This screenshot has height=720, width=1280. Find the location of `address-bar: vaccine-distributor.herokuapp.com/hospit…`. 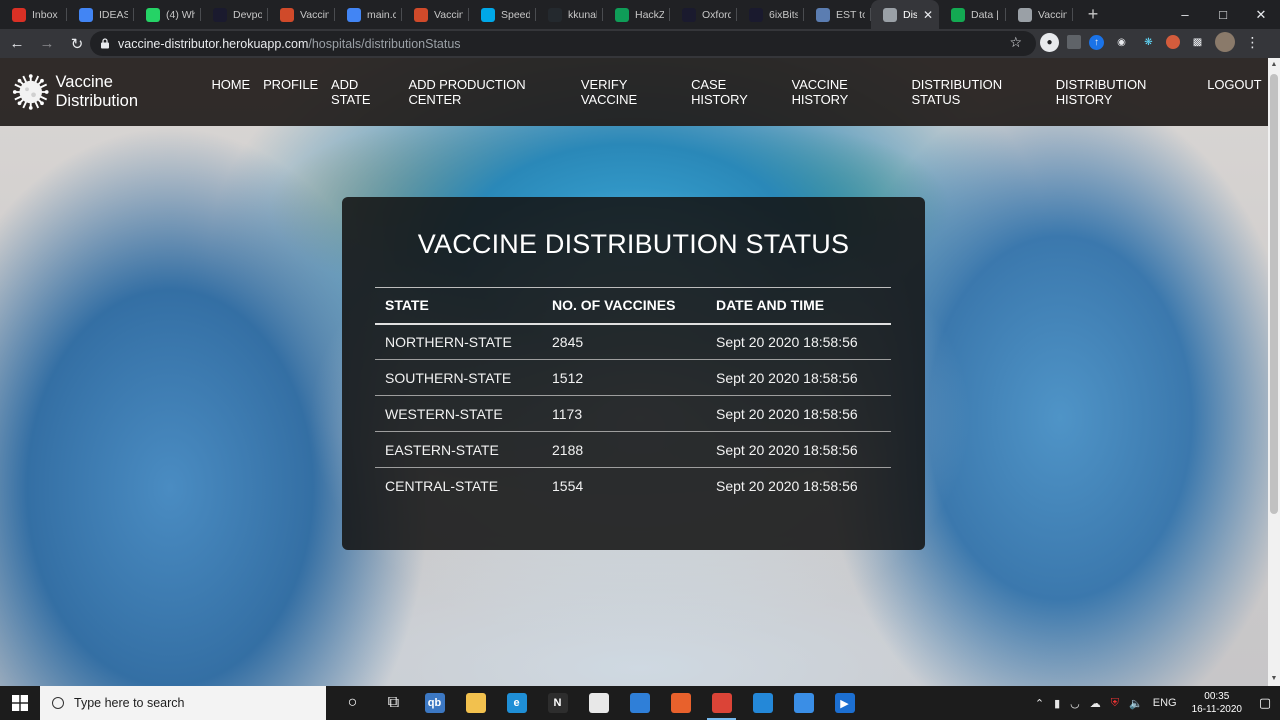

address-bar: vaccine-distributor.herokuapp.com/hospit… is located at coordinates (563, 43).